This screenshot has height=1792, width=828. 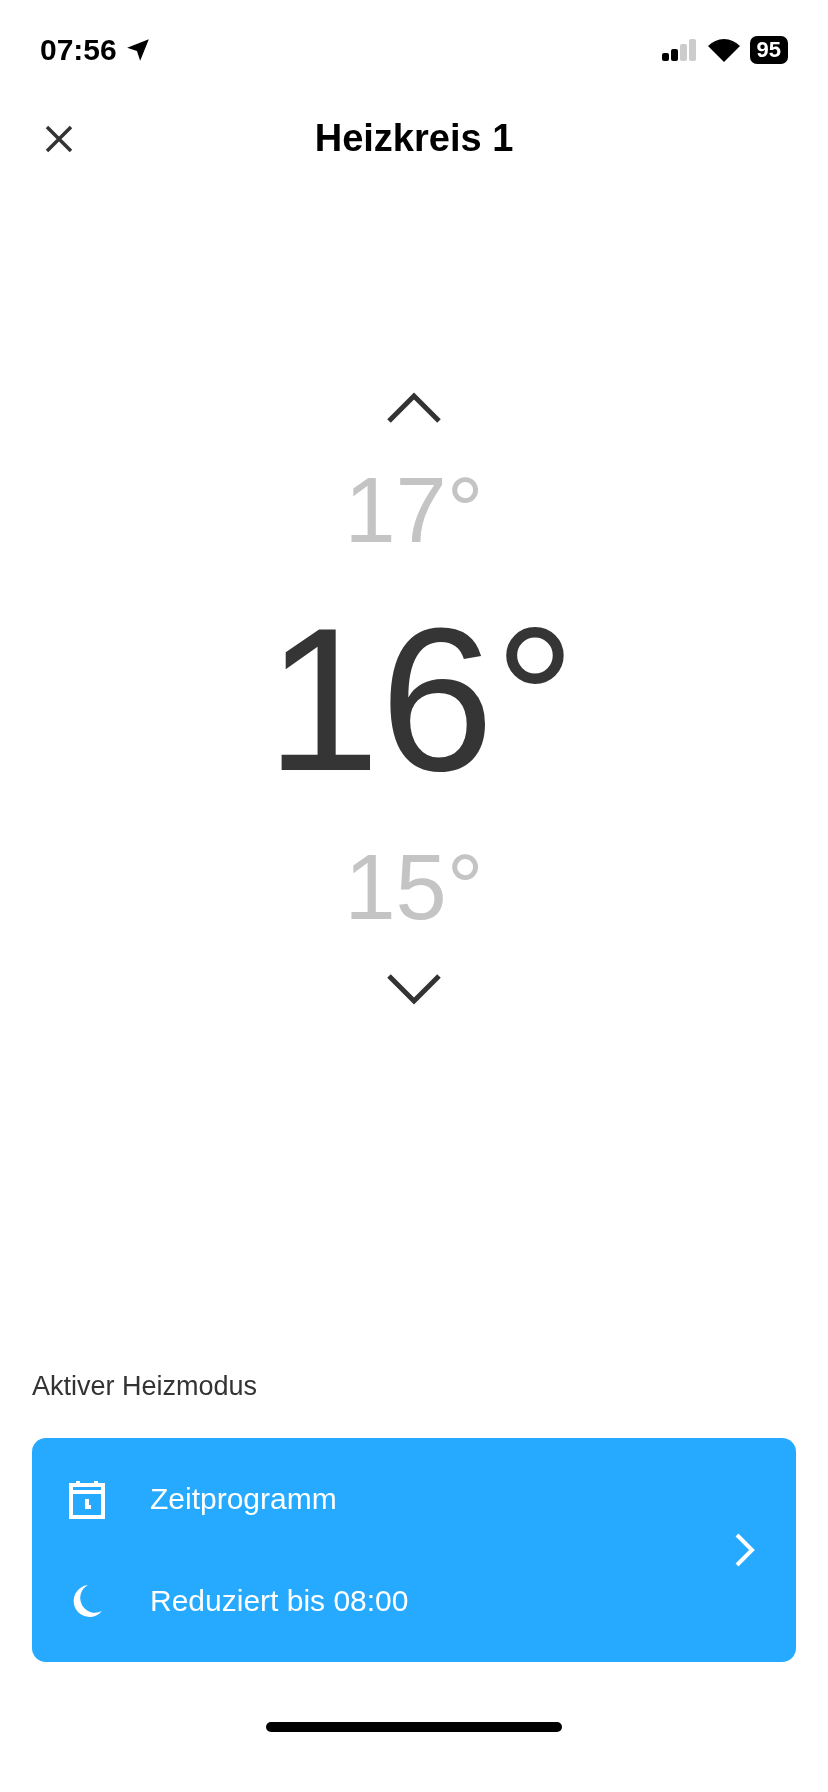 What do you see at coordinates (414, 1550) in the screenshot?
I see `heating-mode-card: Zeitprogramm Reduziert bis 08:00` at bounding box center [414, 1550].